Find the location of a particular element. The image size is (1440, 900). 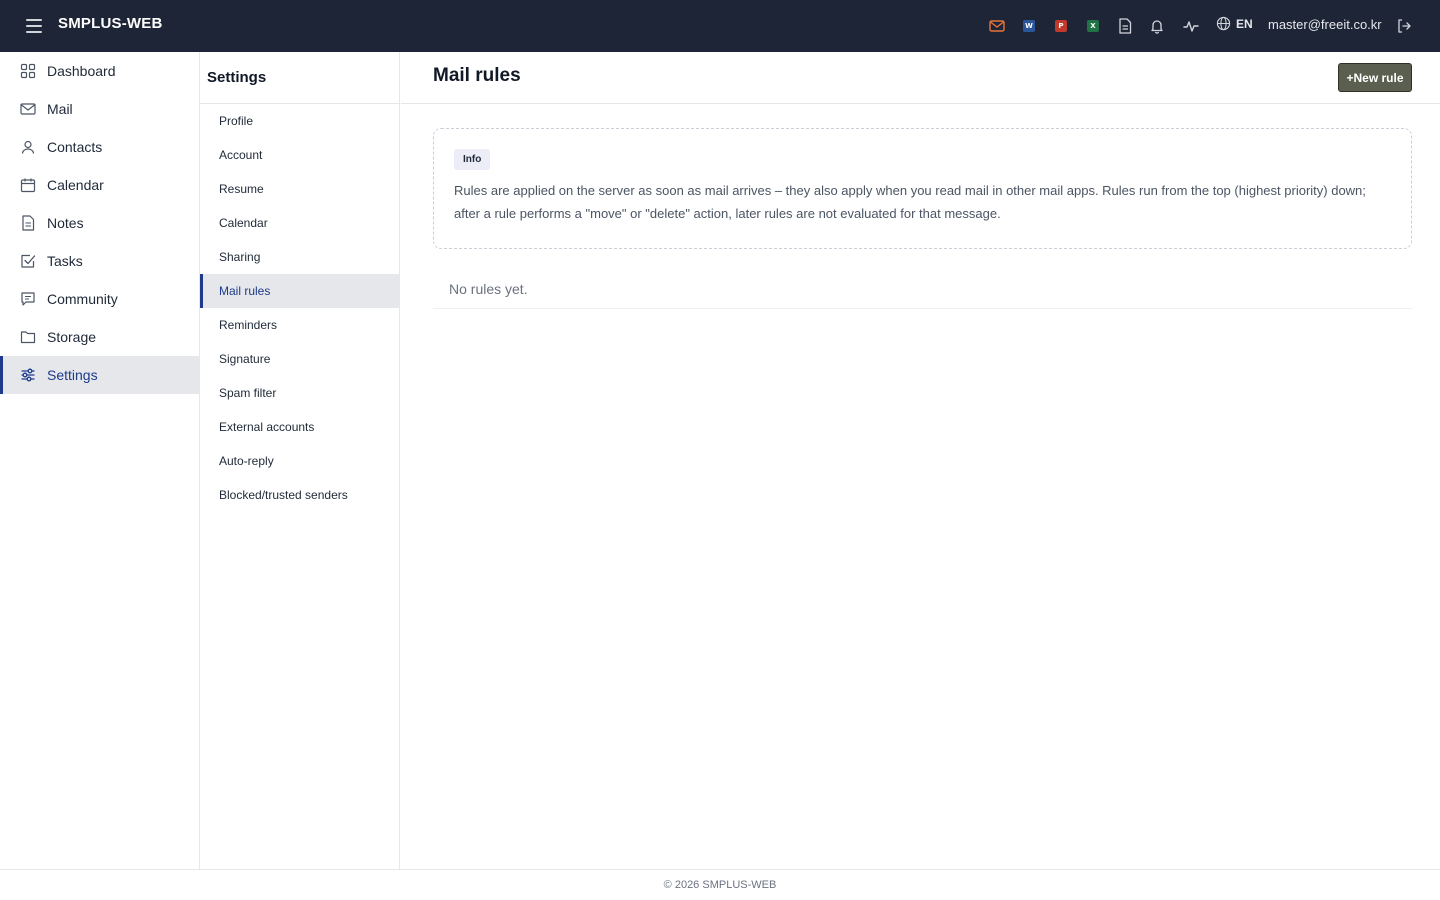

sidebar-item-notes: Notes is located at coordinates (99, 223).